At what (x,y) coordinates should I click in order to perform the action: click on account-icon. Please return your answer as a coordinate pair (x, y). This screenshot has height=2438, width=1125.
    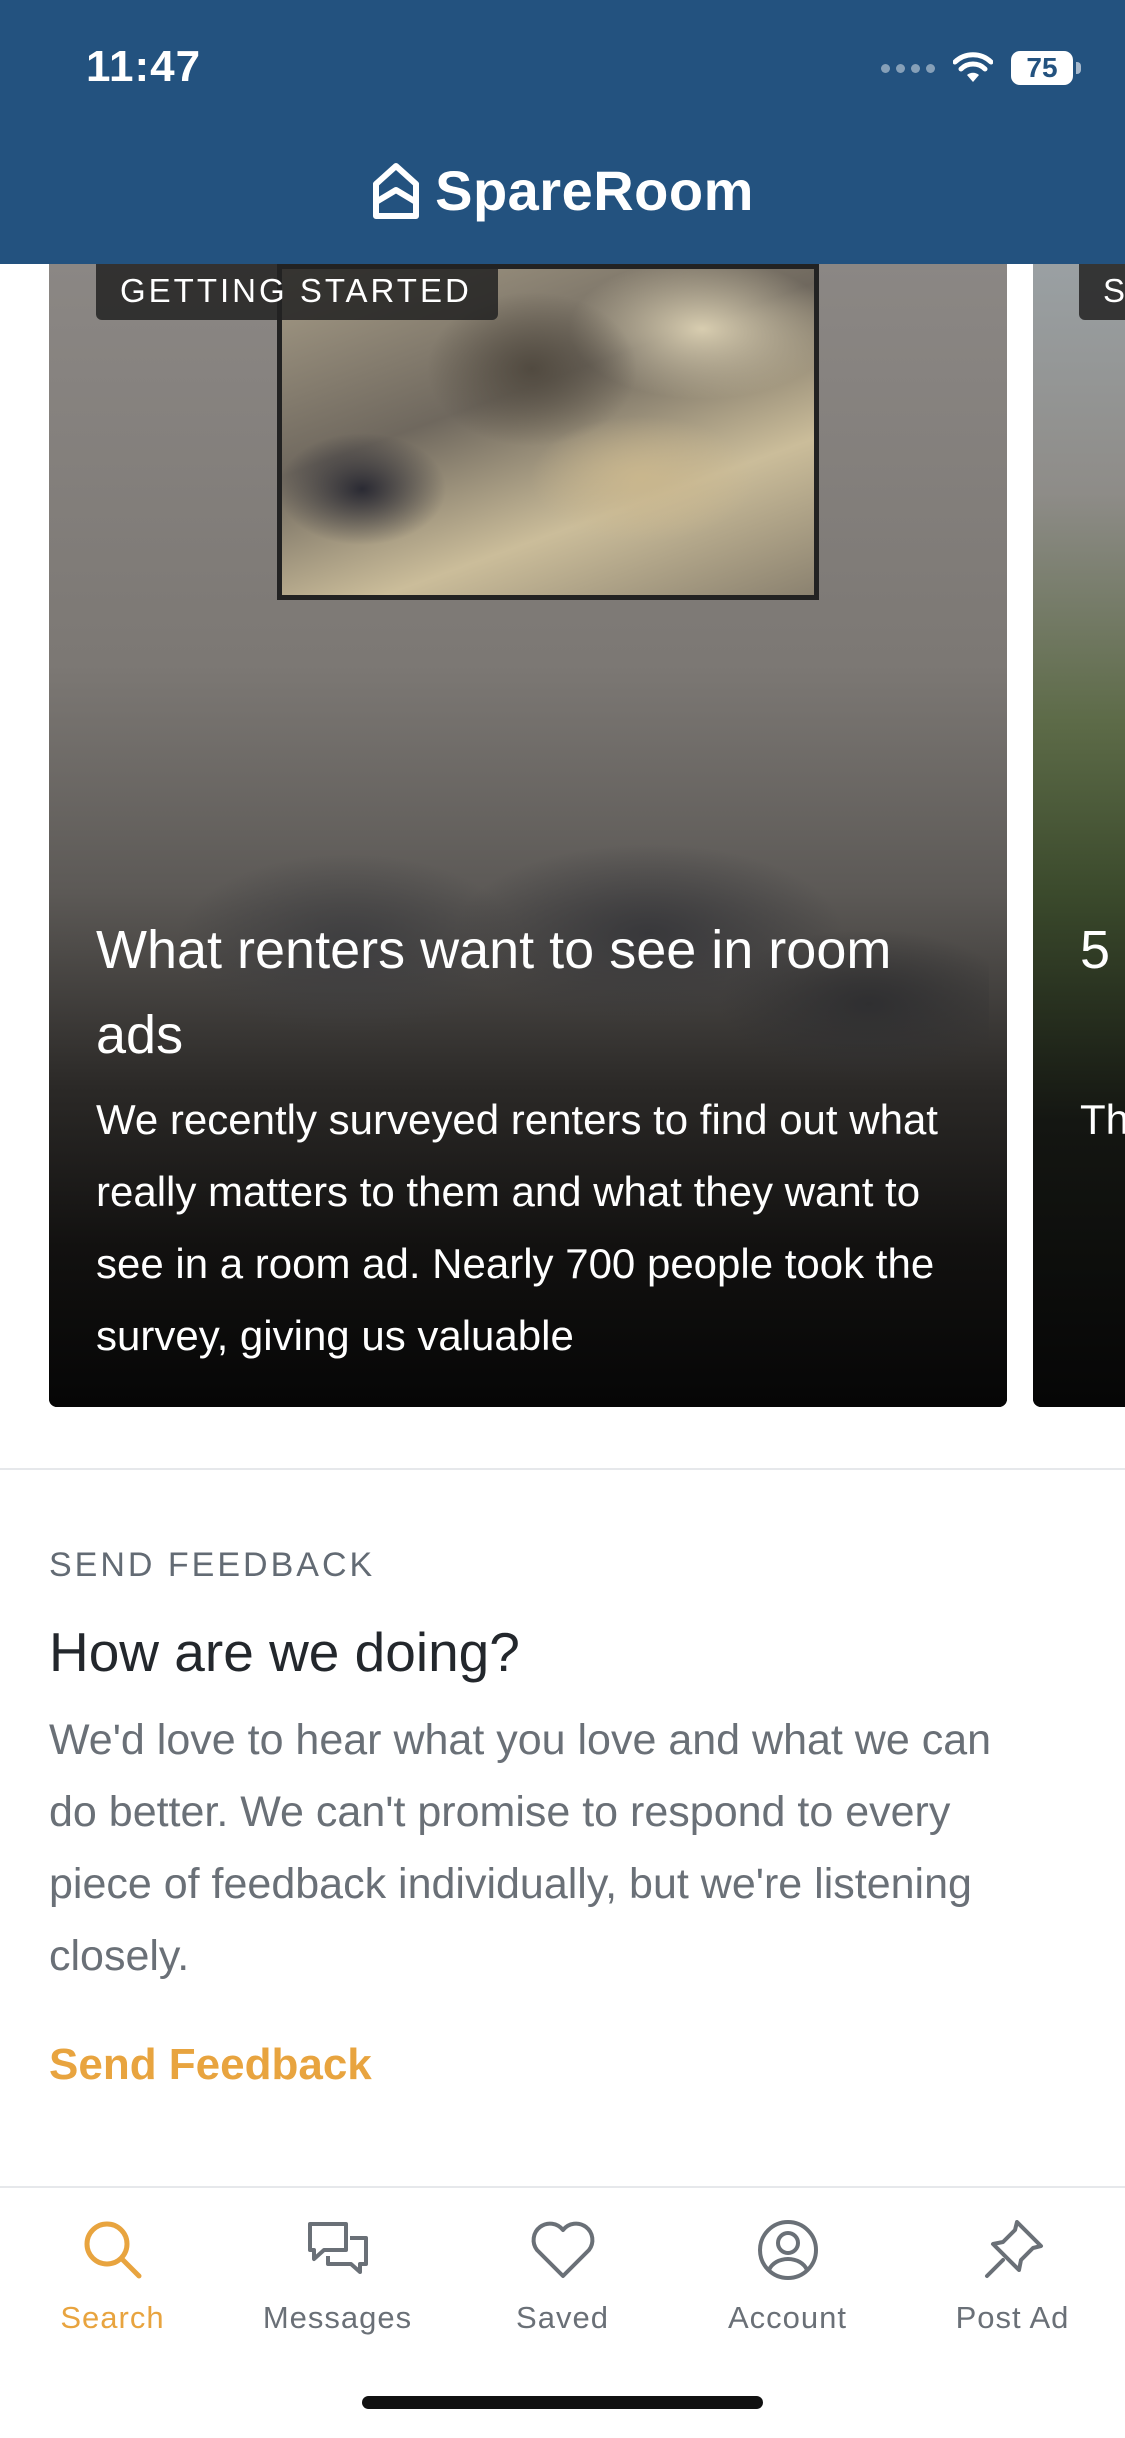
    Looking at the image, I should click on (787, 2250).